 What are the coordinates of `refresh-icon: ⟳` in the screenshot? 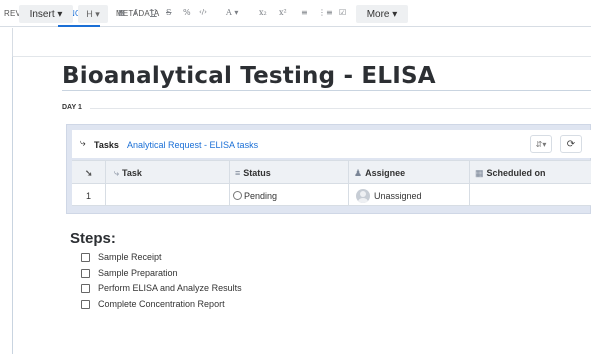 It's located at (571, 144).